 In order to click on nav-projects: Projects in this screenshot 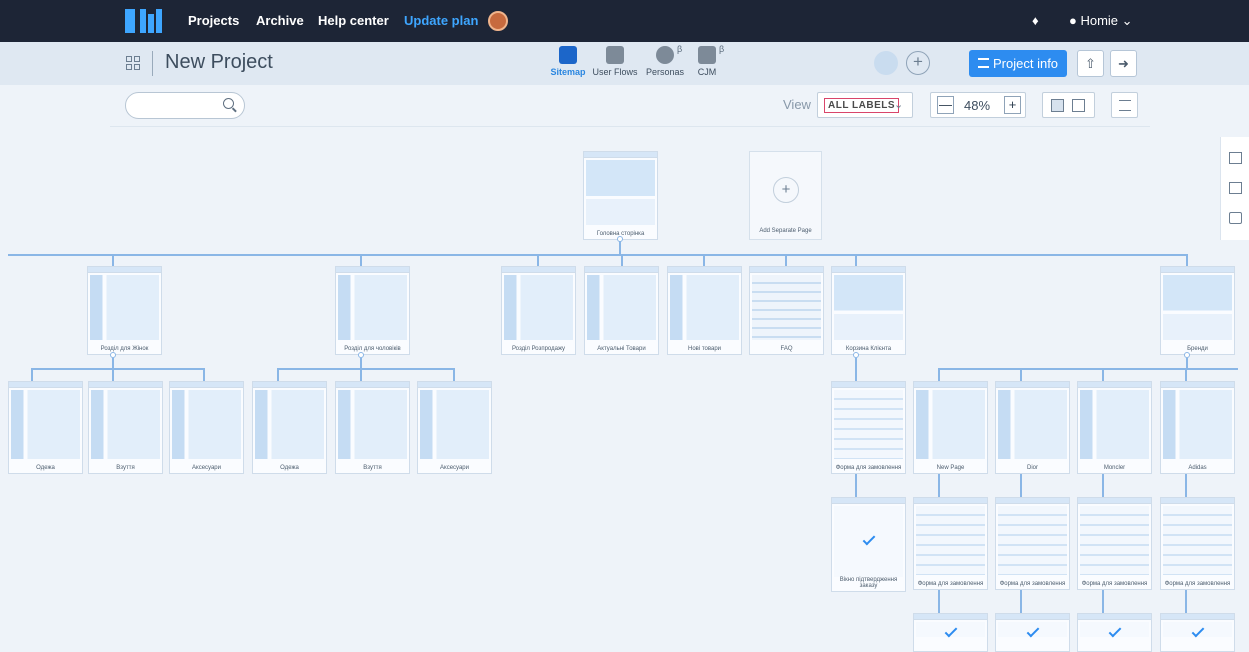, I will do `click(213, 20)`.